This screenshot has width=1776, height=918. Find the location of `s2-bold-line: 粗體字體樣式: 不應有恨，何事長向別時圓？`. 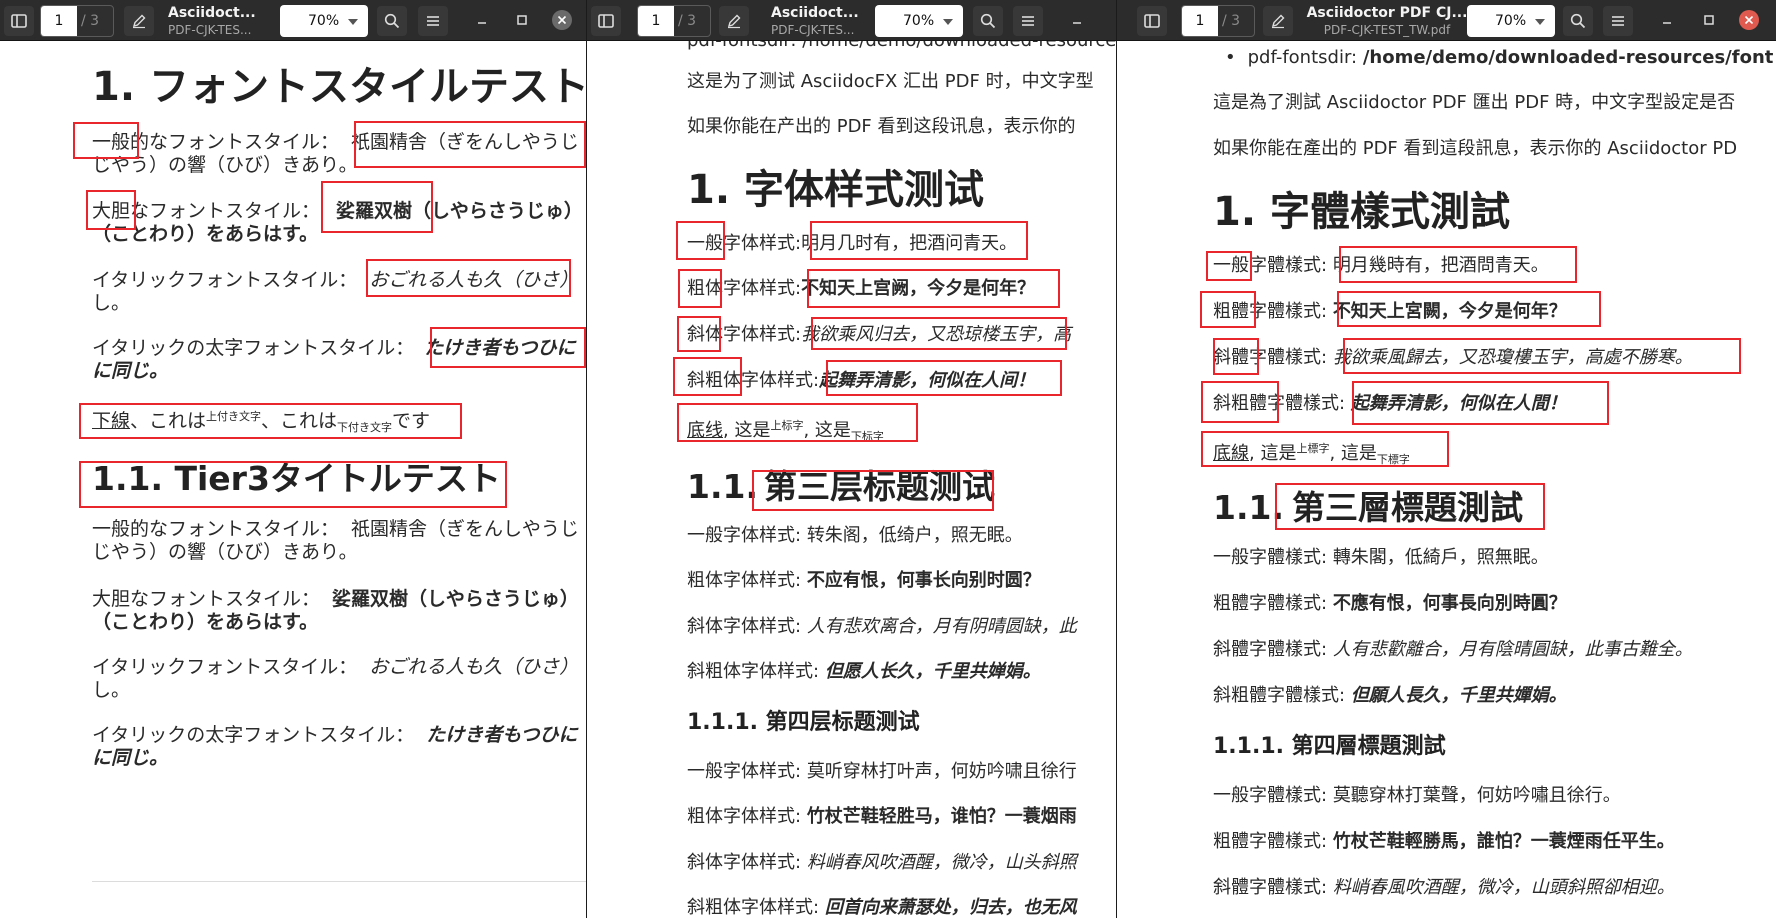

s2-bold-line: 粗體字體樣式: 不應有恨，何事長向別時圓？ is located at coordinates (1390, 604).